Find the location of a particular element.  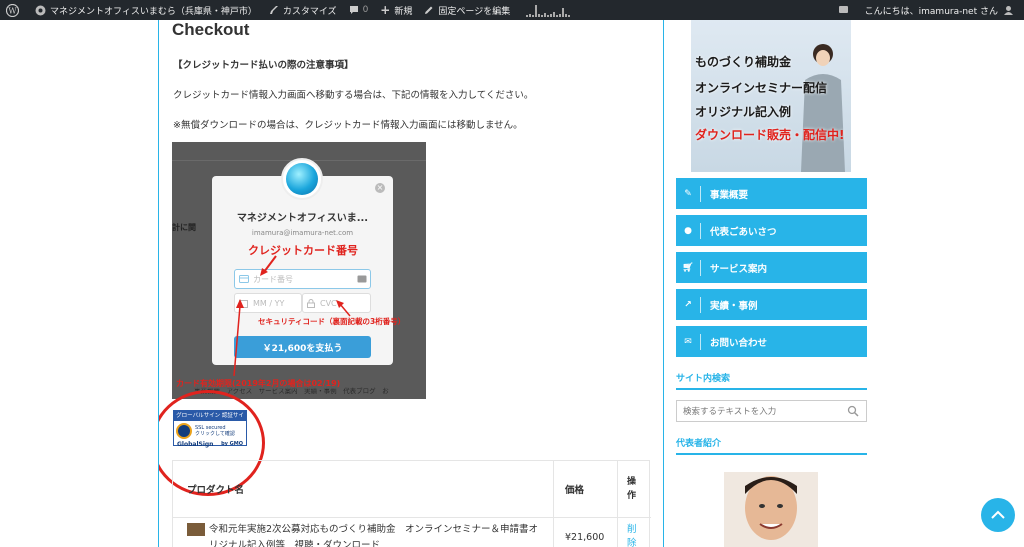

svg-text: W is located at coordinates (12, 10).